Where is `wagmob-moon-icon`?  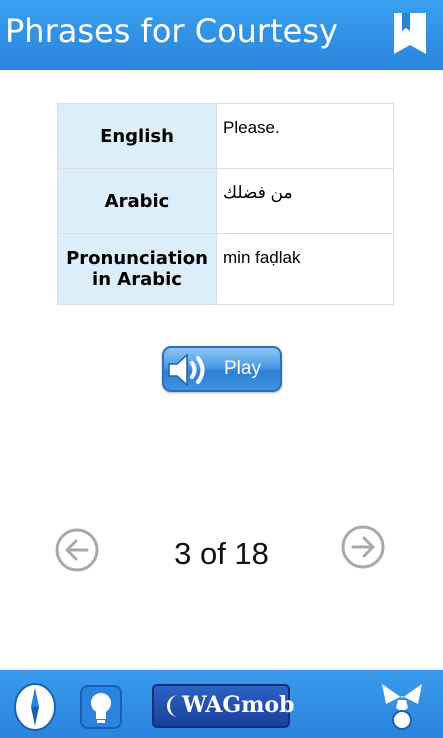
wagmob-moon-icon is located at coordinates (172, 706).